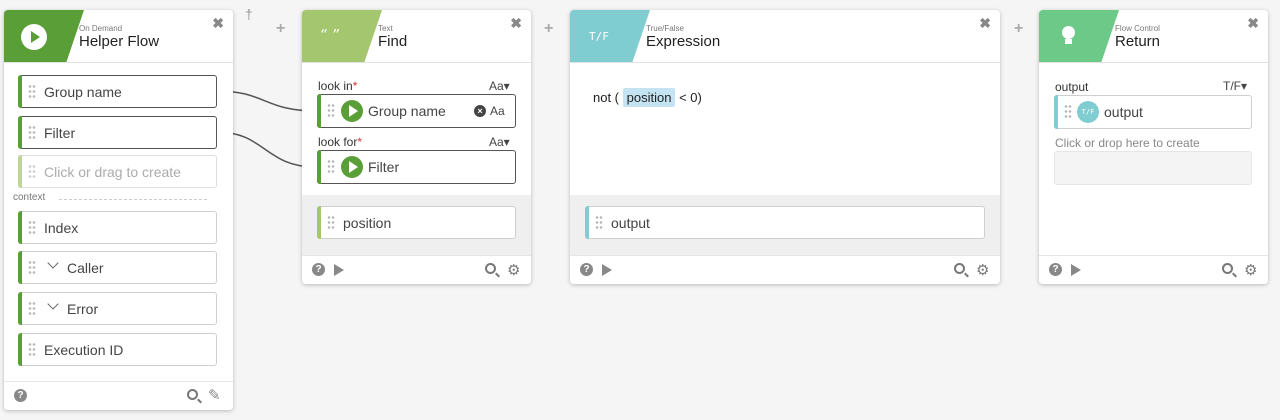  What do you see at coordinates (1153, 168) in the screenshot?
I see `drop-zone` at bounding box center [1153, 168].